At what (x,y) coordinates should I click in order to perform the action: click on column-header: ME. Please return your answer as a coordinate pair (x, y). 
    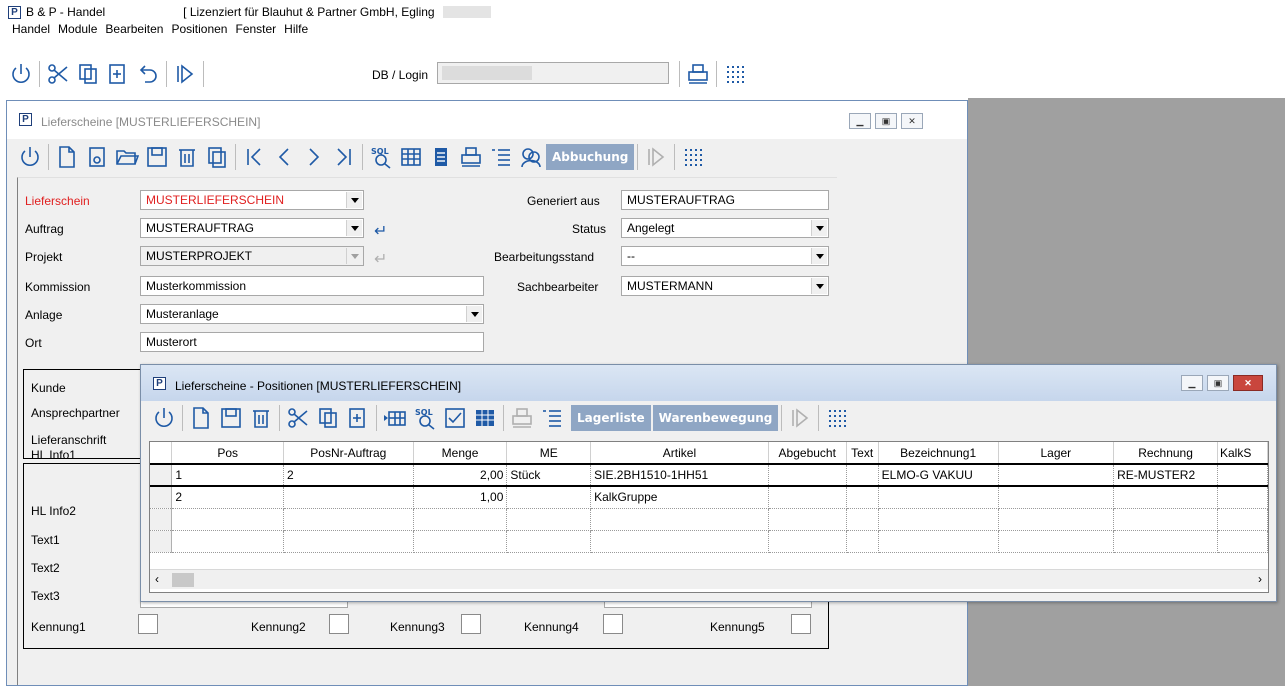
    Looking at the image, I should click on (549, 453).